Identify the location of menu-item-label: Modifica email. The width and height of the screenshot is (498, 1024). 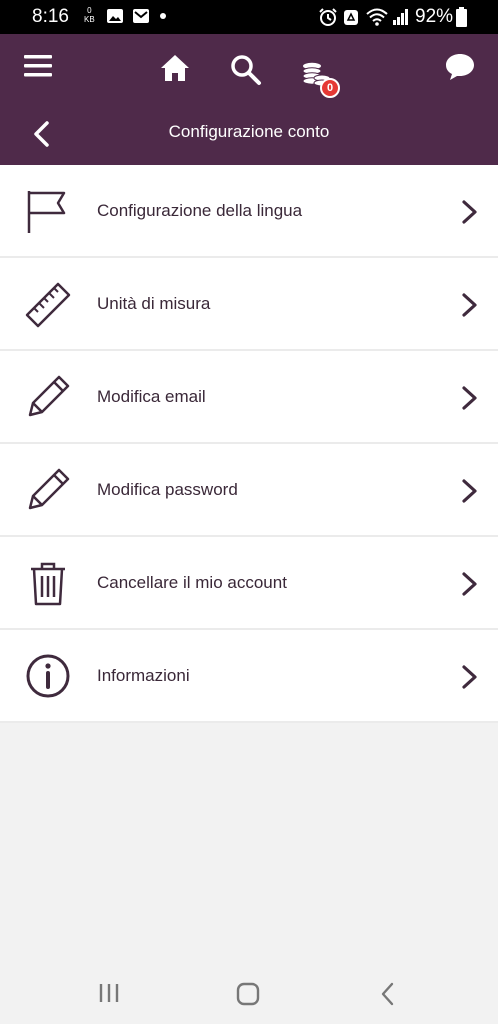
(151, 396).